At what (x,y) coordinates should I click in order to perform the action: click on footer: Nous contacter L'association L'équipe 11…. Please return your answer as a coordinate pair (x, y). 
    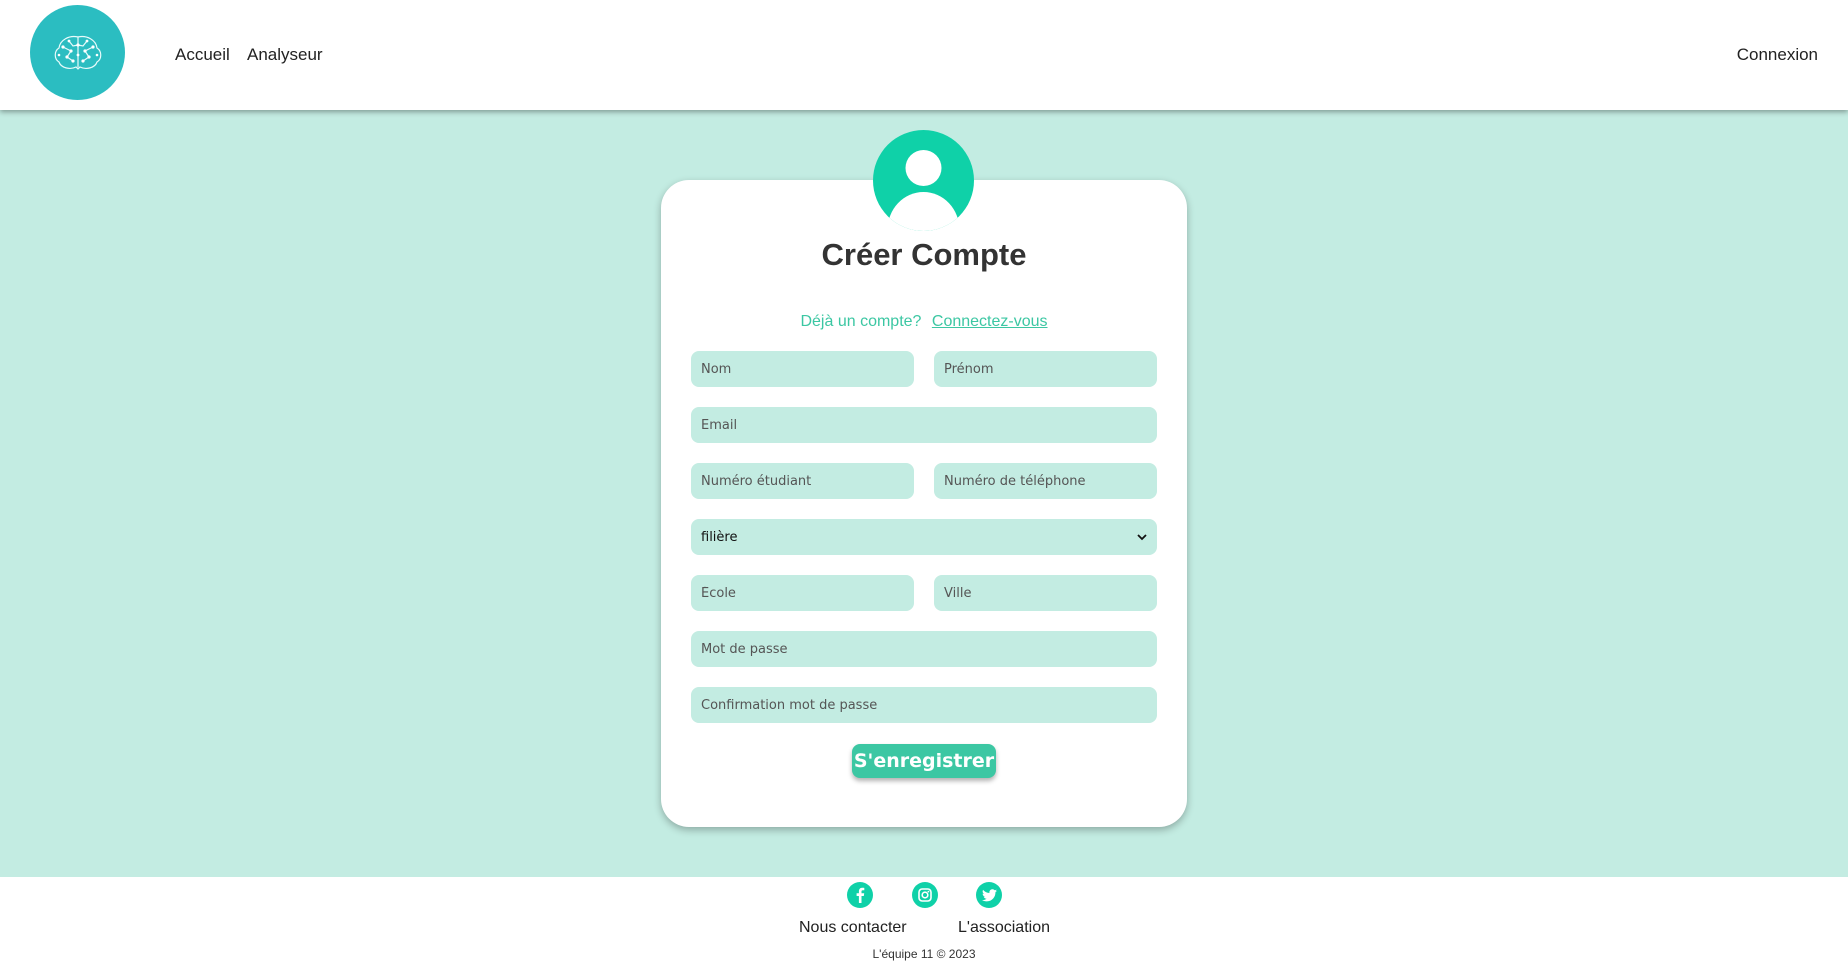
    Looking at the image, I should click on (924, 923).